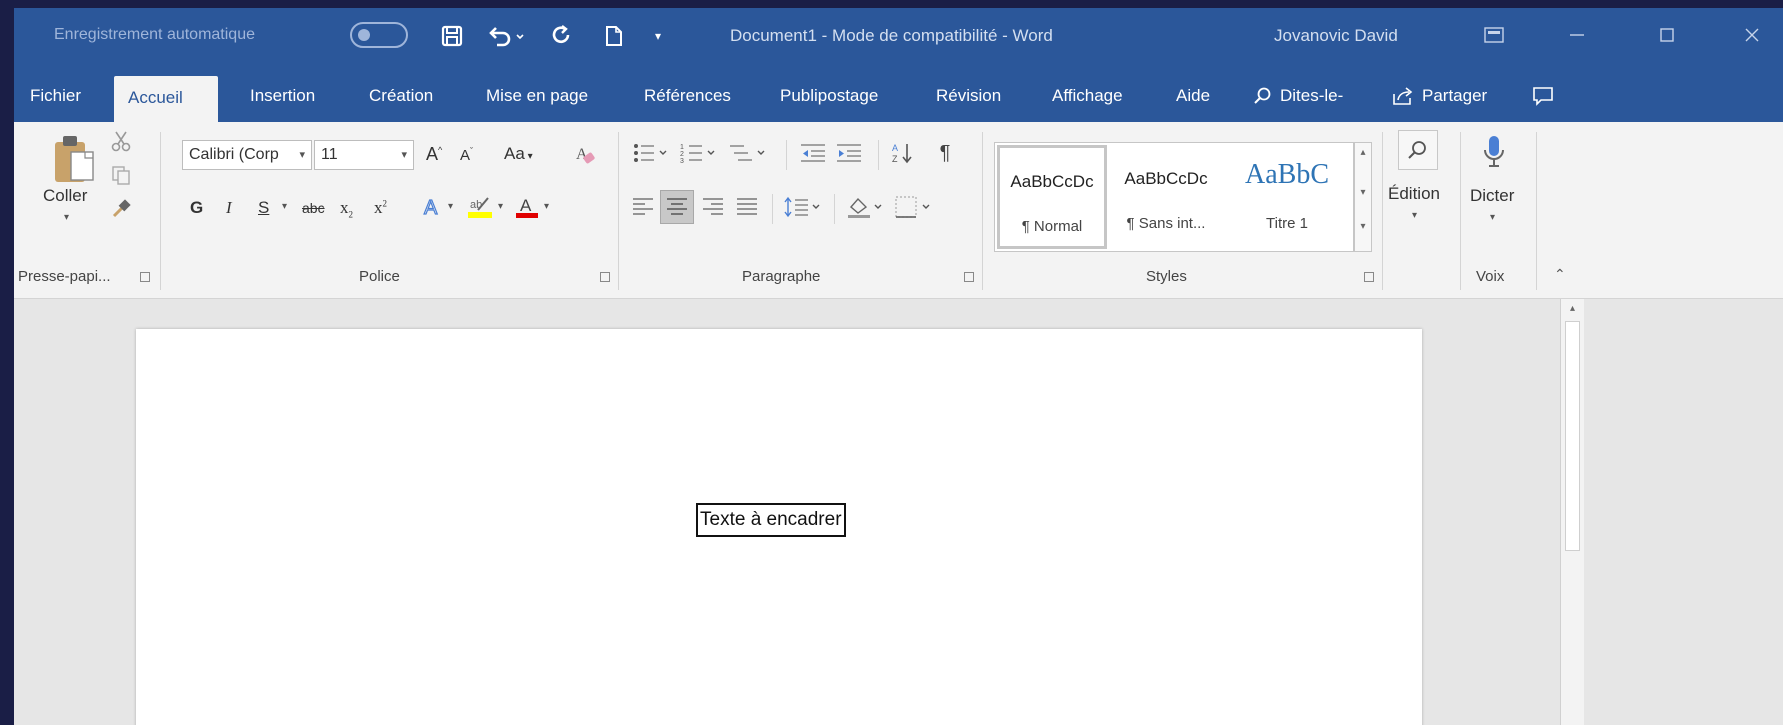  I want to click on multilevel-list-icon, so click(749, 153).